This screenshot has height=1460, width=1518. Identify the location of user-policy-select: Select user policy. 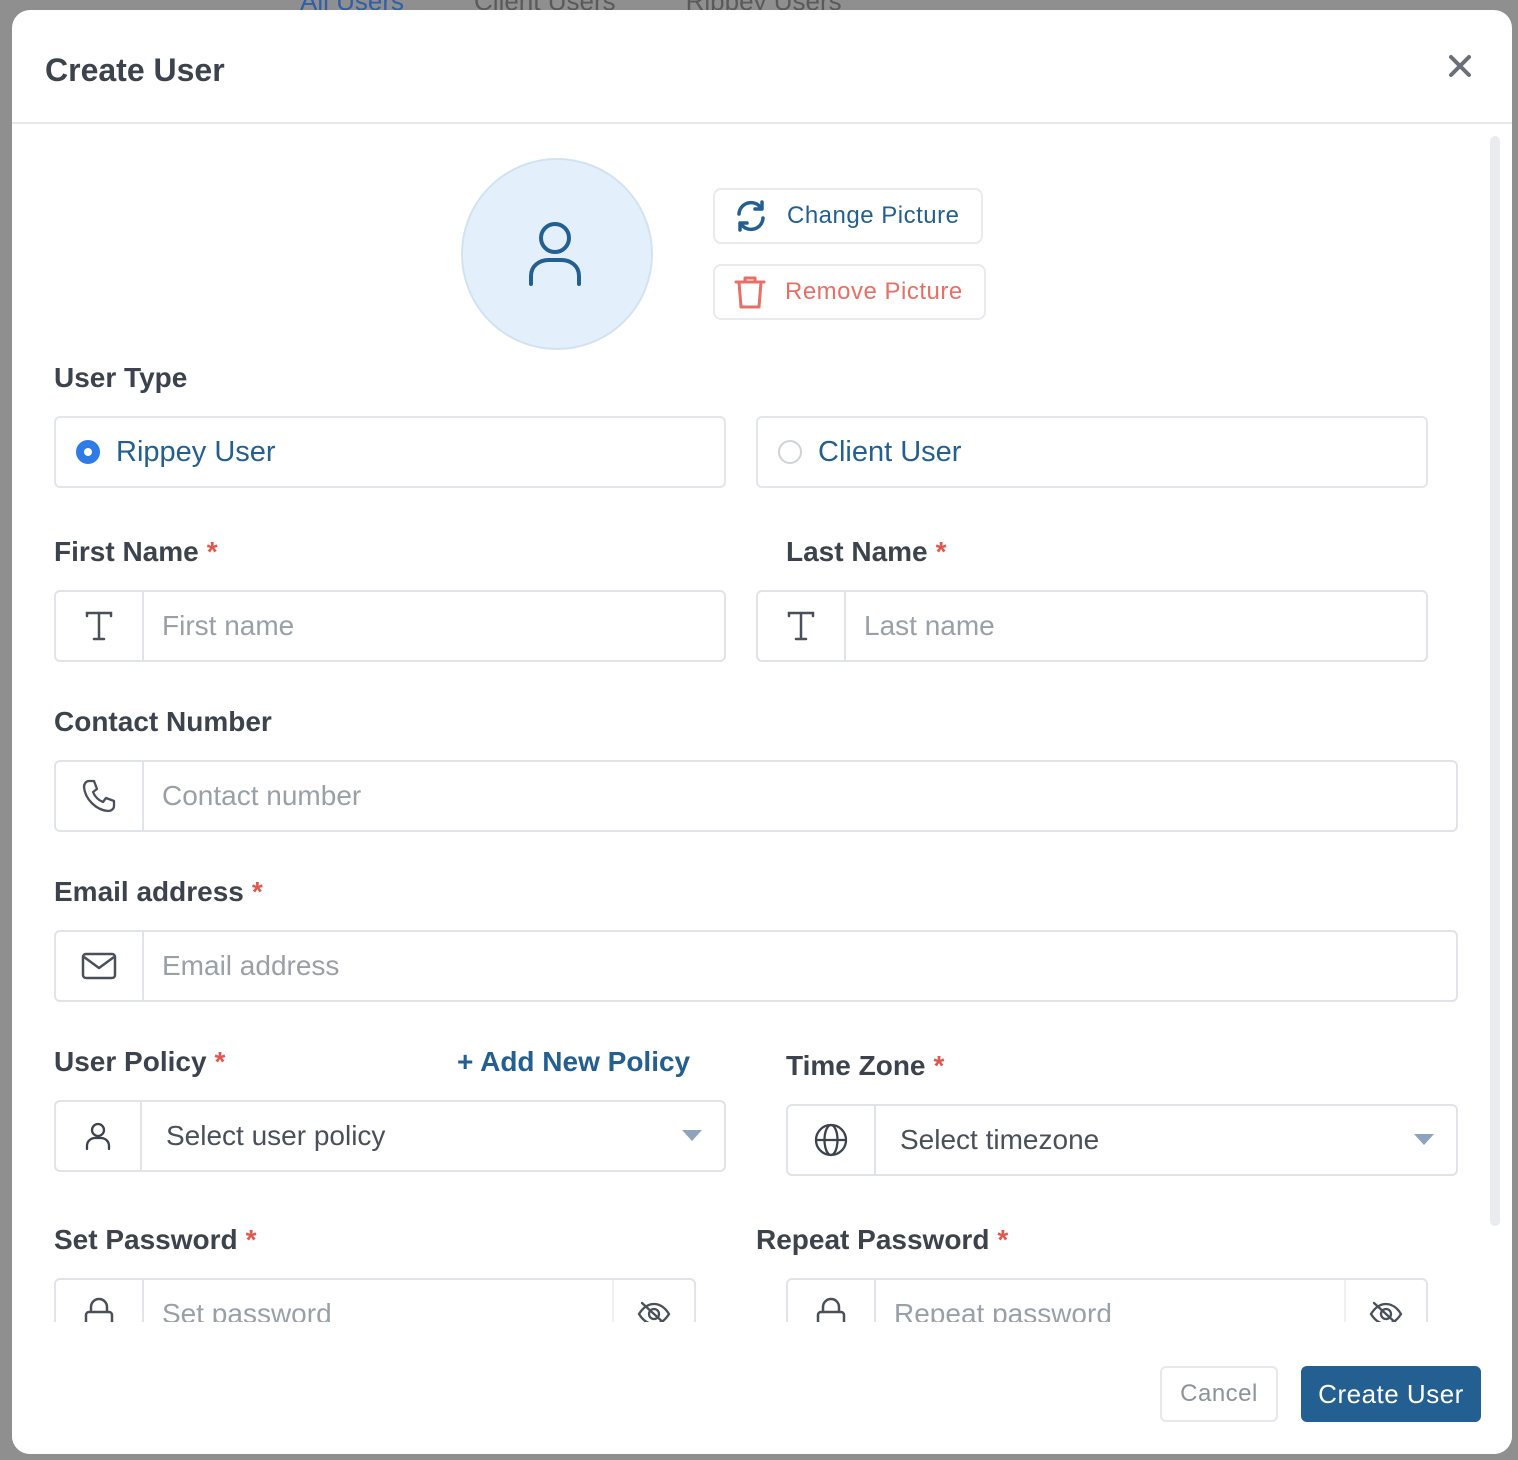
(390, 1136).